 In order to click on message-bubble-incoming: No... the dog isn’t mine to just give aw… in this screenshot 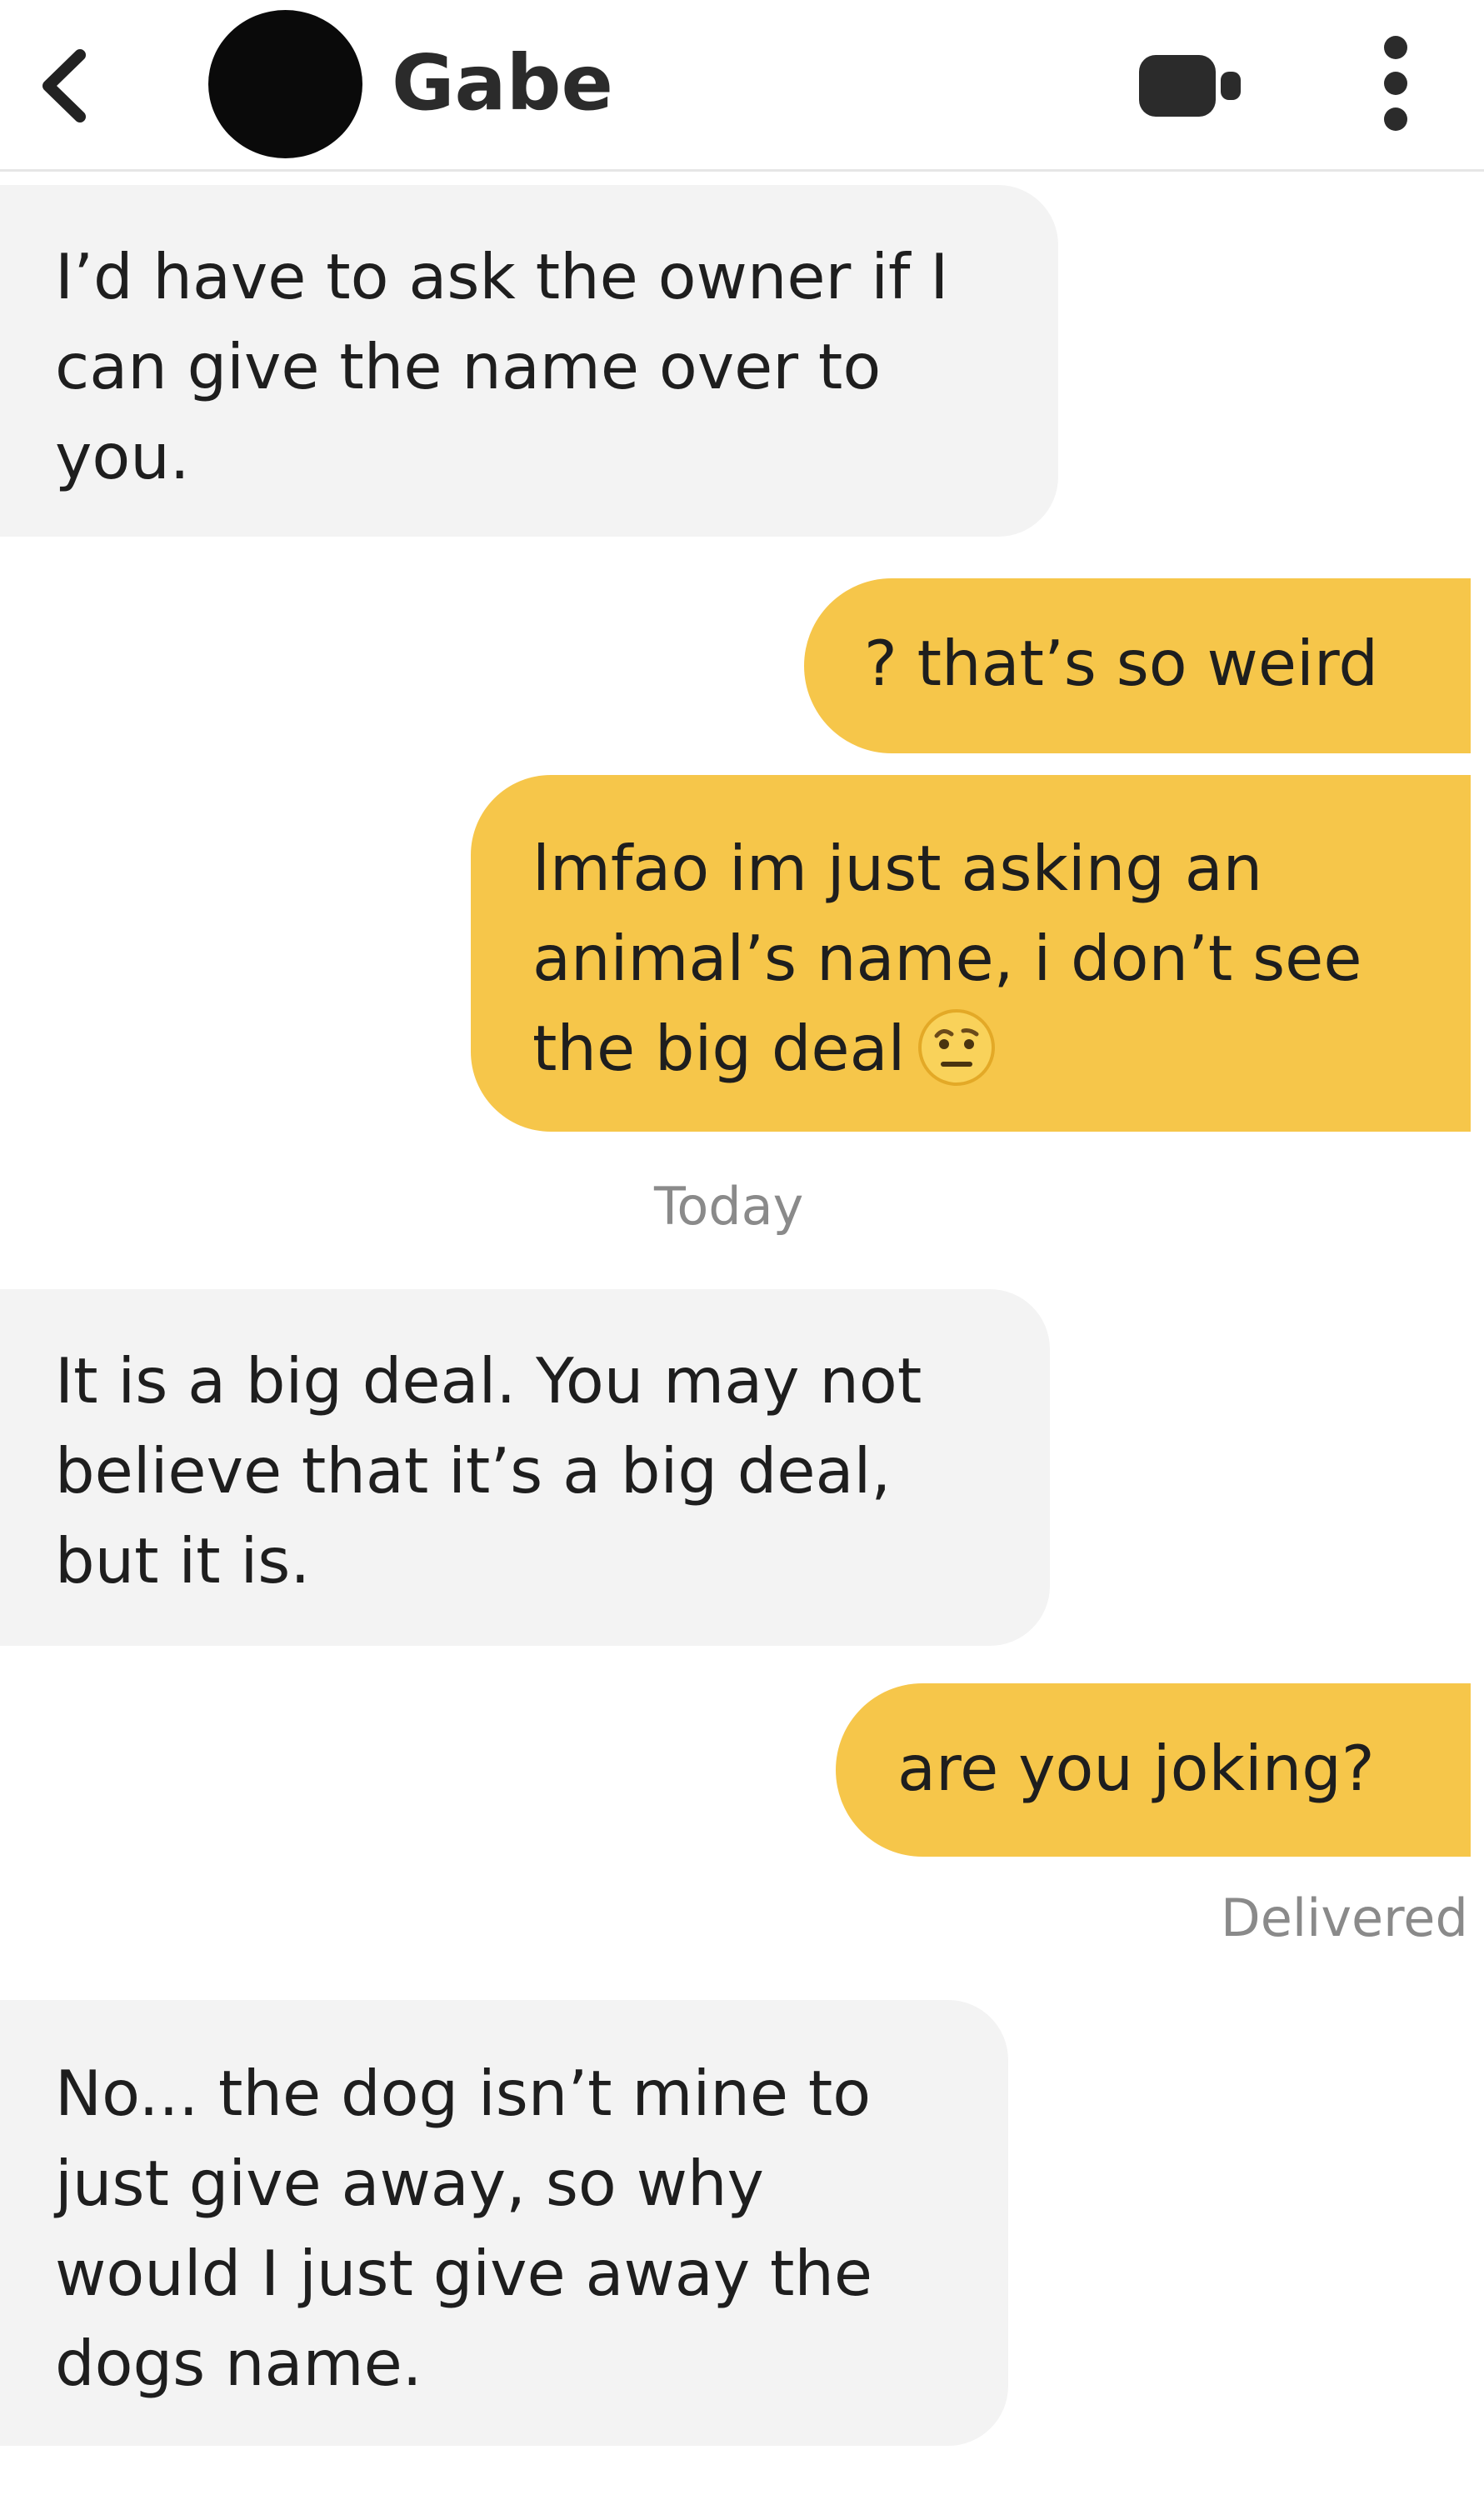, I will do `click(504, 2223)`.